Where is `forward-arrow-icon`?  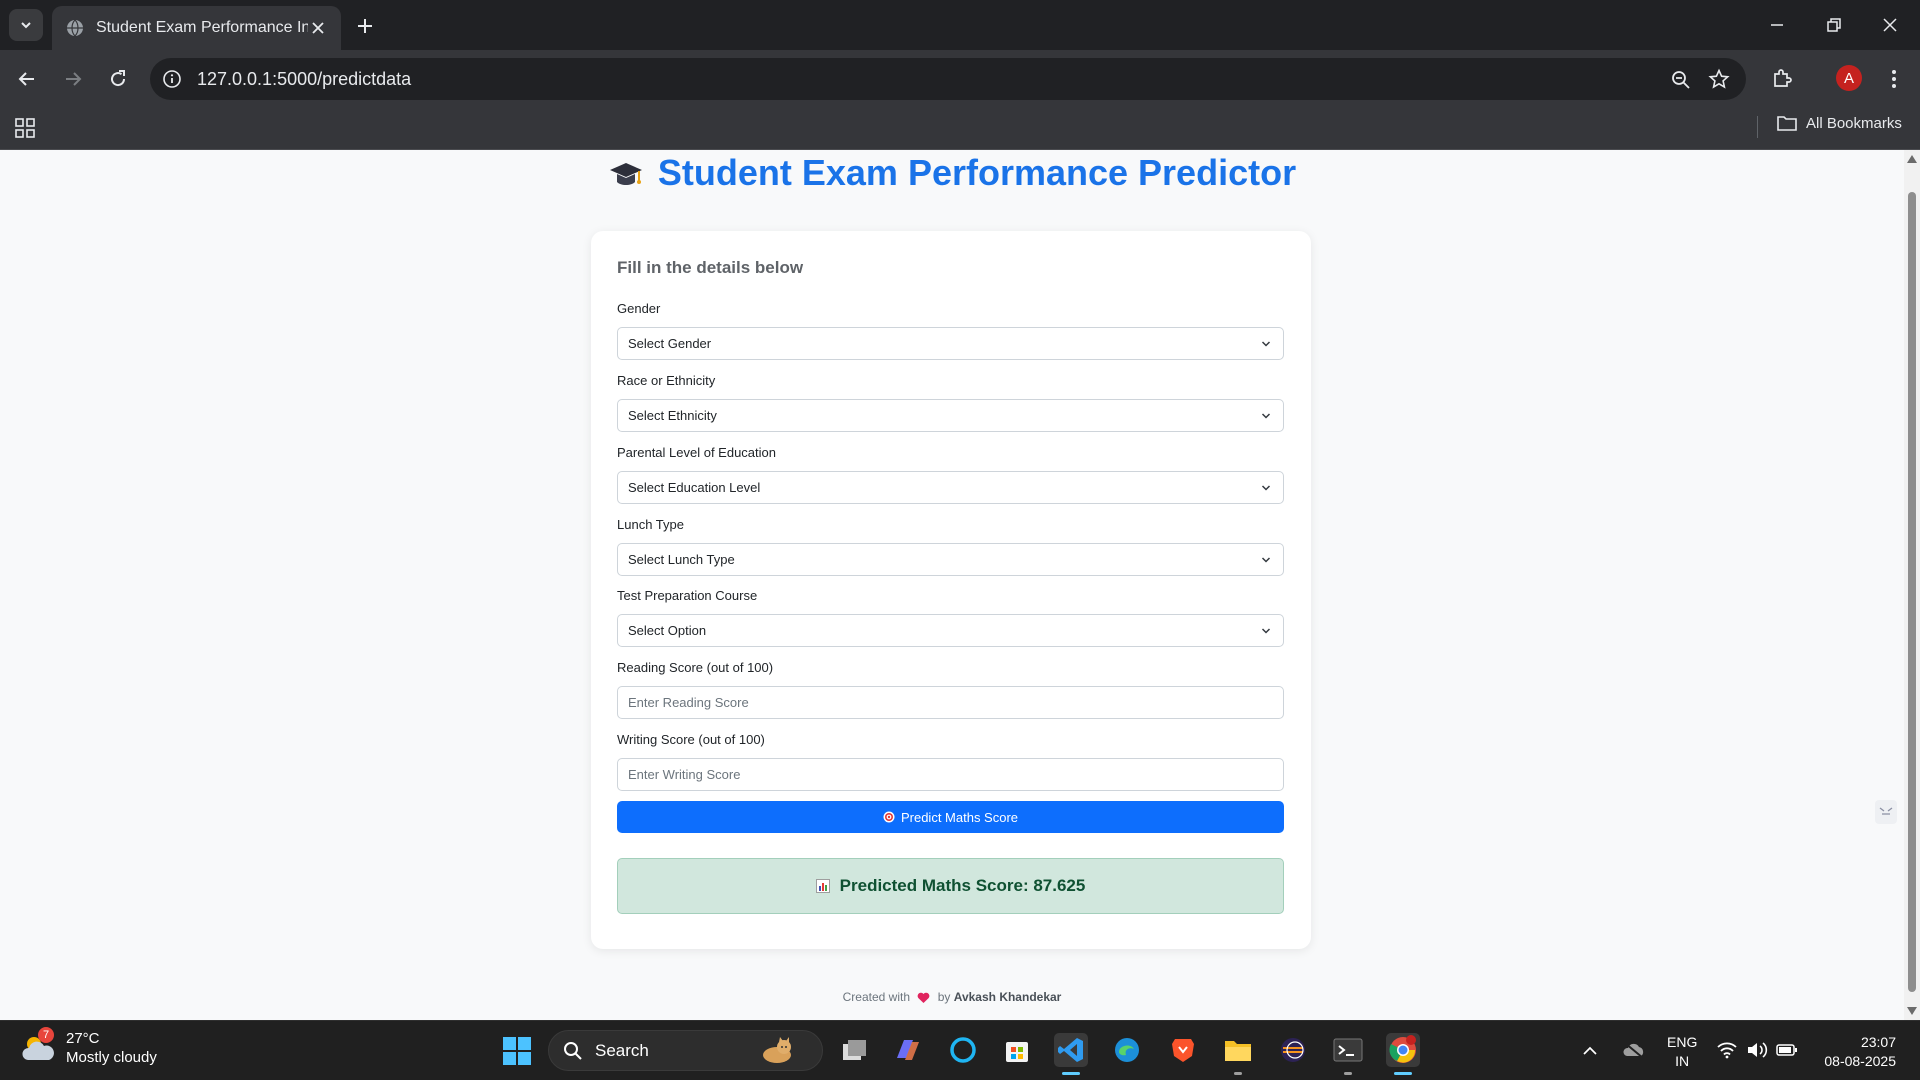 forward-arrow-icon is located at coordinates (73, 79).